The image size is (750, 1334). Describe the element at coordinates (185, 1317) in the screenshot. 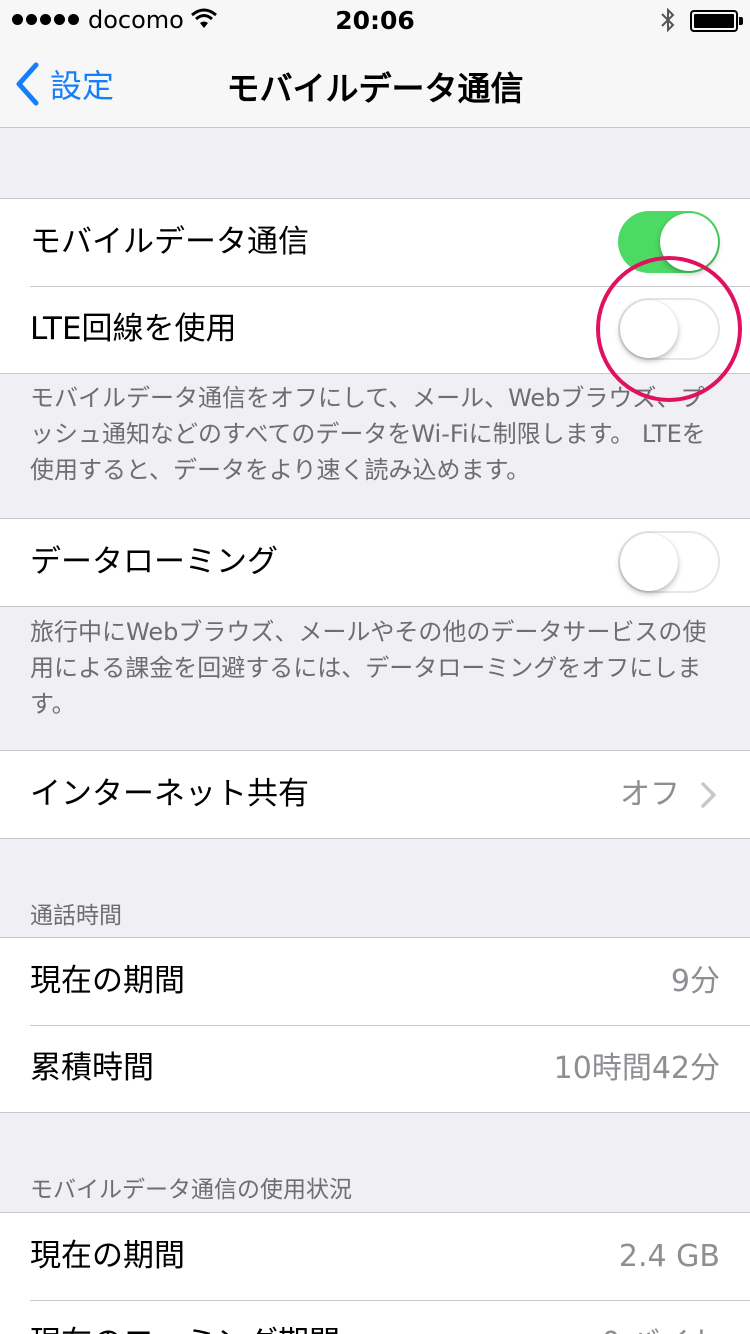

I see `usage-roaming-label: 現在のローミング期間` at that location.